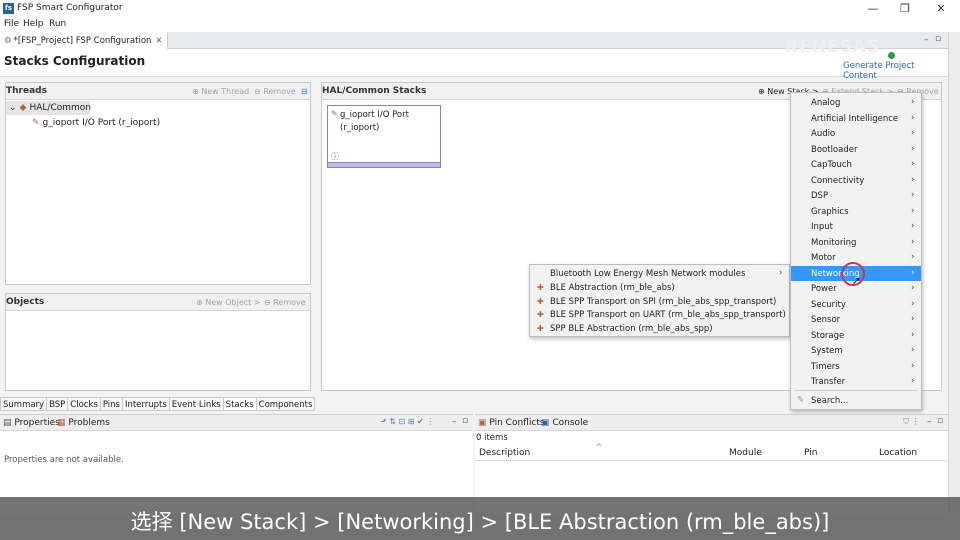  What do you see at coordinates (24, 404) in the screenshot?
I see `tab-summary: Summary` at bounding box center [24, 404].